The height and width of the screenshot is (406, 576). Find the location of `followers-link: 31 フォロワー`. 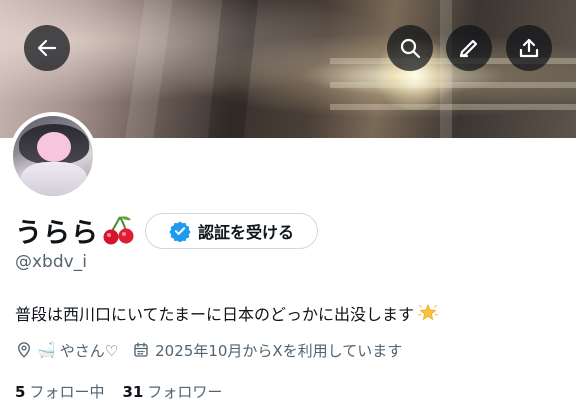

followers-link: 31 フォロワー is located at coordinates (172, 391).